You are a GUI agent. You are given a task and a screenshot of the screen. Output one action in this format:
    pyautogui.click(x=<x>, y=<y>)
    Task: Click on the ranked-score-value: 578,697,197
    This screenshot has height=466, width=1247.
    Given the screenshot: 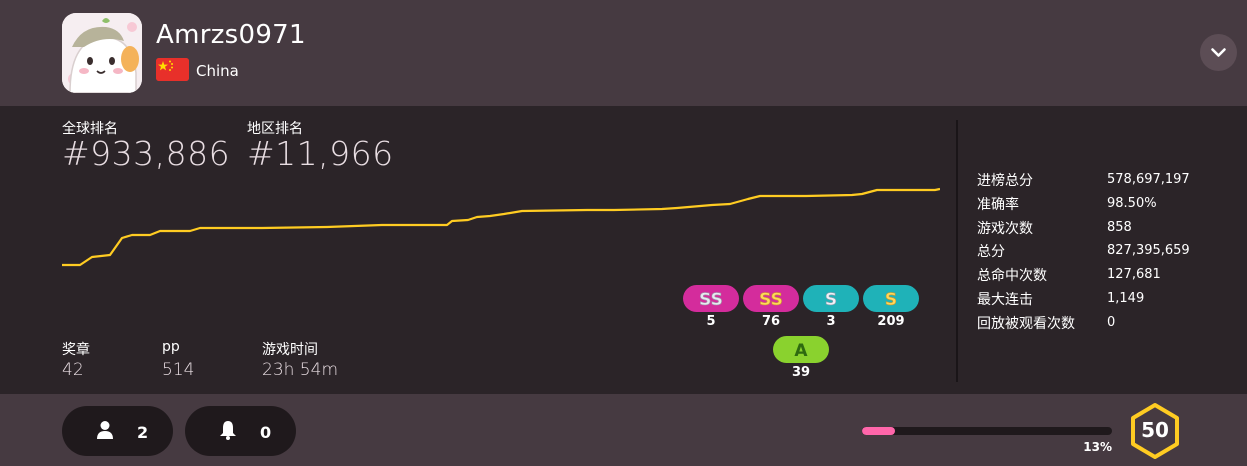 What is the action you would take?
    pyautogui.click(x=1148, y=179)
    